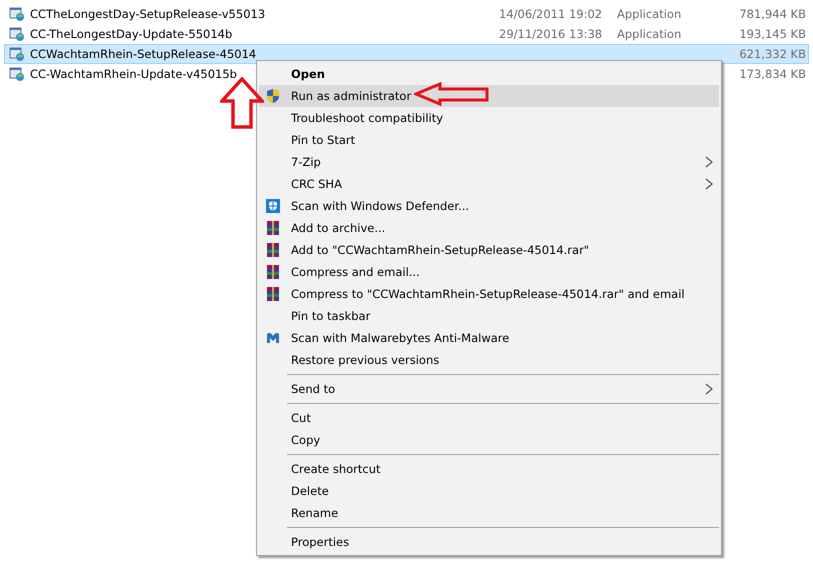 This screenshot has height=567, width=813. Describe the element at coordinates (772, 14) in the screenshot. I see `file-size: 781,944 KB` at that location.